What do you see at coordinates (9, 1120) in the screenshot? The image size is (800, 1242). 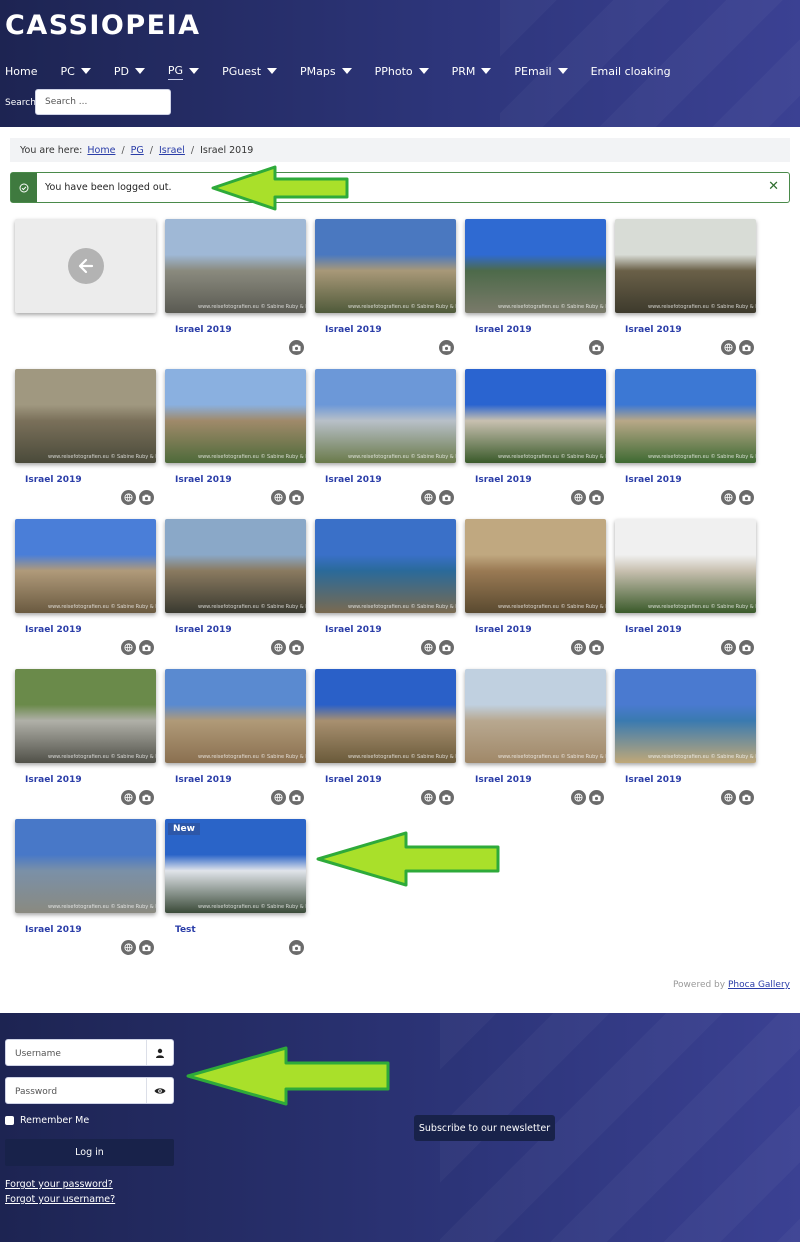 I see `remember-me-checkbox` at bounding box center [9, 1120].